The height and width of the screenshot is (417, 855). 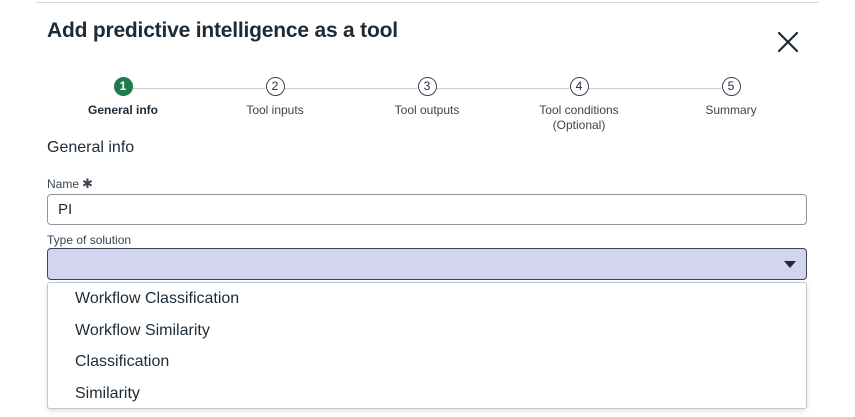 What do you see at coordinates (275, 97) in the screenshot?
I see `step-tool-inputs: 2 Tool inputs` at bounding box center [275, 97].